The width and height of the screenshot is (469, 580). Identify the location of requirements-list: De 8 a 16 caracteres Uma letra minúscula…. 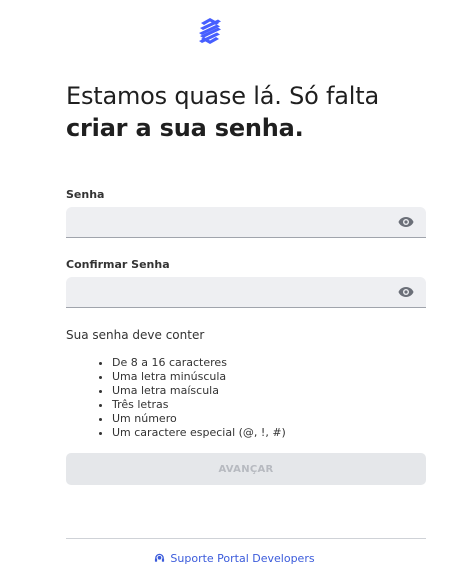
(191, 398).